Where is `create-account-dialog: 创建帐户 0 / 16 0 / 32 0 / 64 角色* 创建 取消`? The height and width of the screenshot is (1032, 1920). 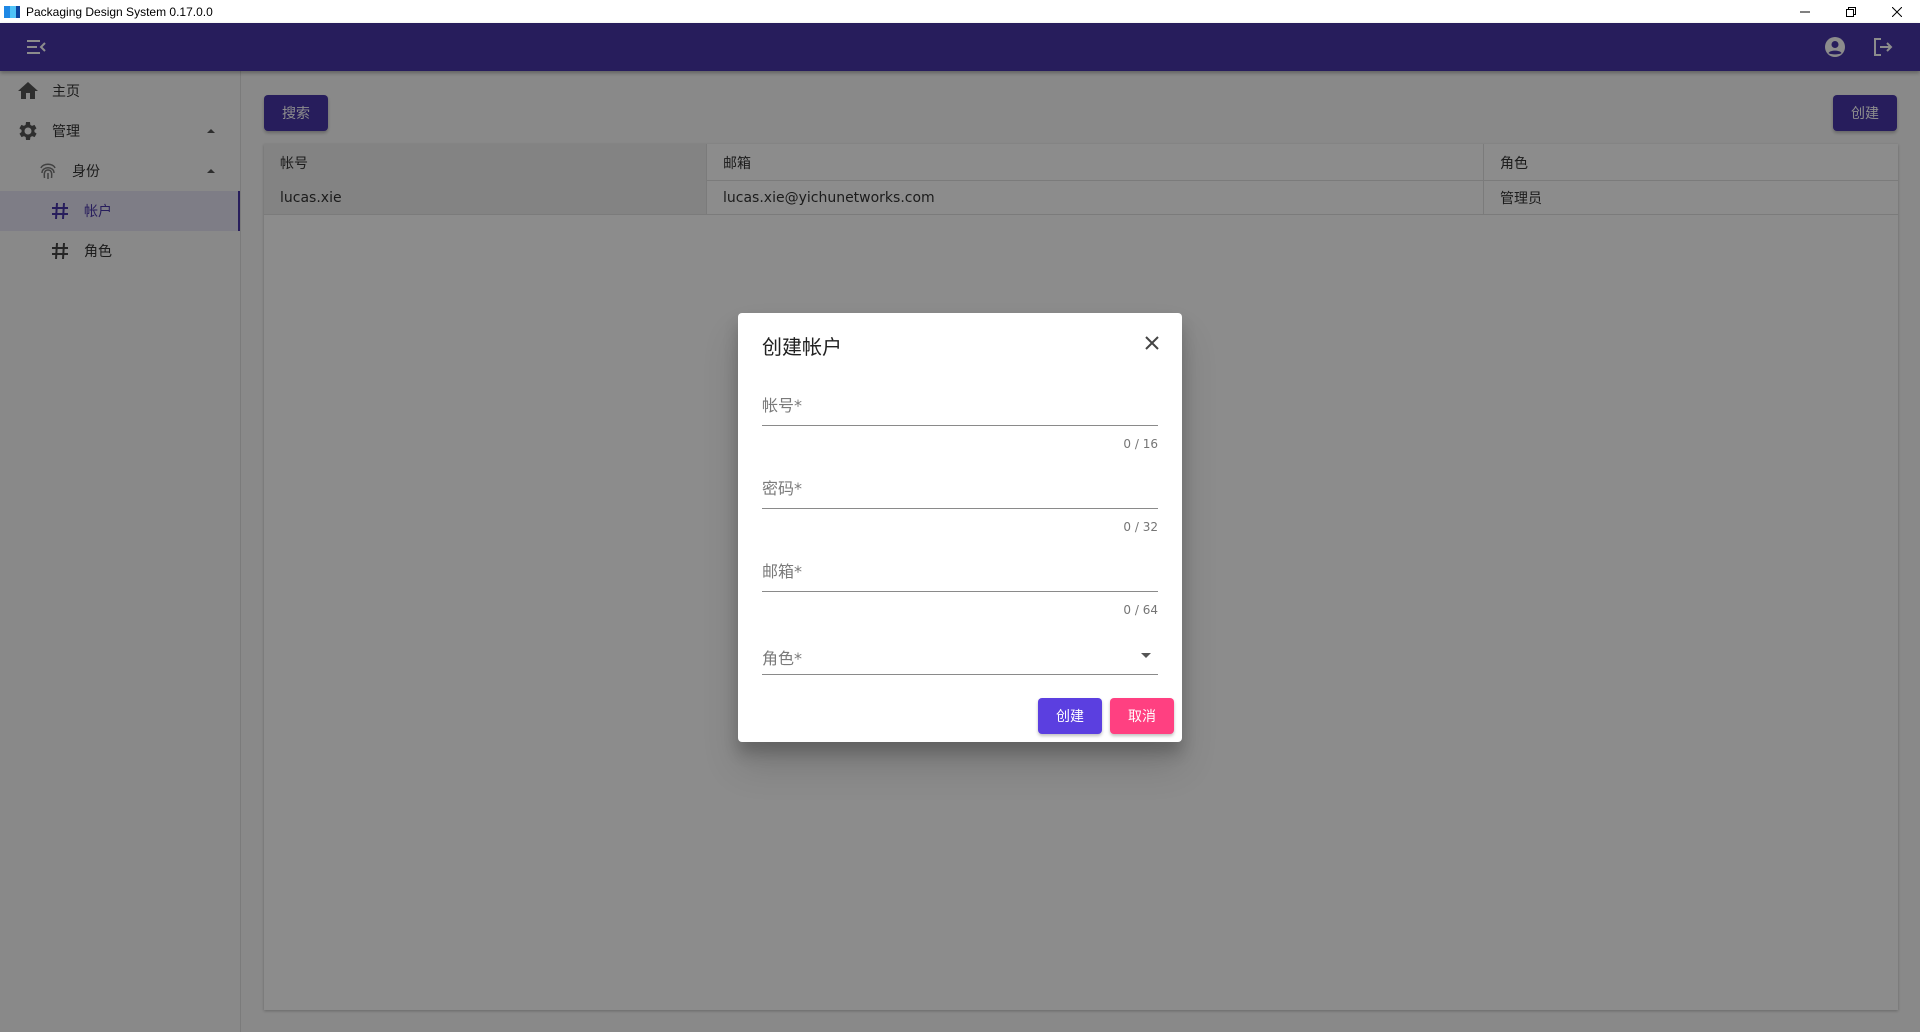 create-account-dialog: 创建帐户 0 / 16 0 / 32 0 / 64 角色* 创建 取消 is located at coordinates (960, 527).